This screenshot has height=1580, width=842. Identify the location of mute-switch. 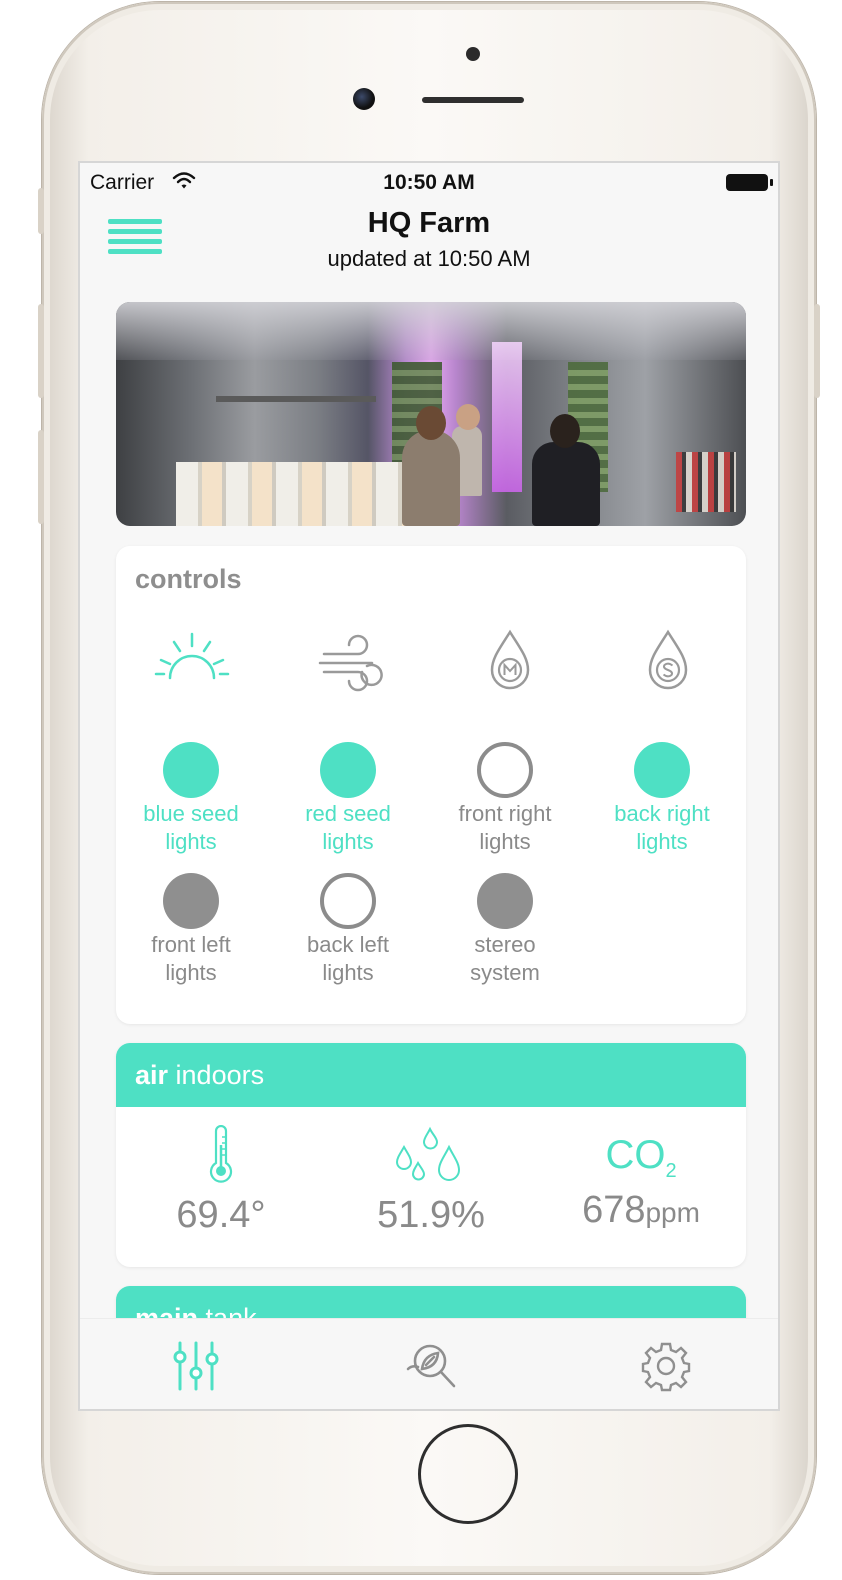
(41, 211).